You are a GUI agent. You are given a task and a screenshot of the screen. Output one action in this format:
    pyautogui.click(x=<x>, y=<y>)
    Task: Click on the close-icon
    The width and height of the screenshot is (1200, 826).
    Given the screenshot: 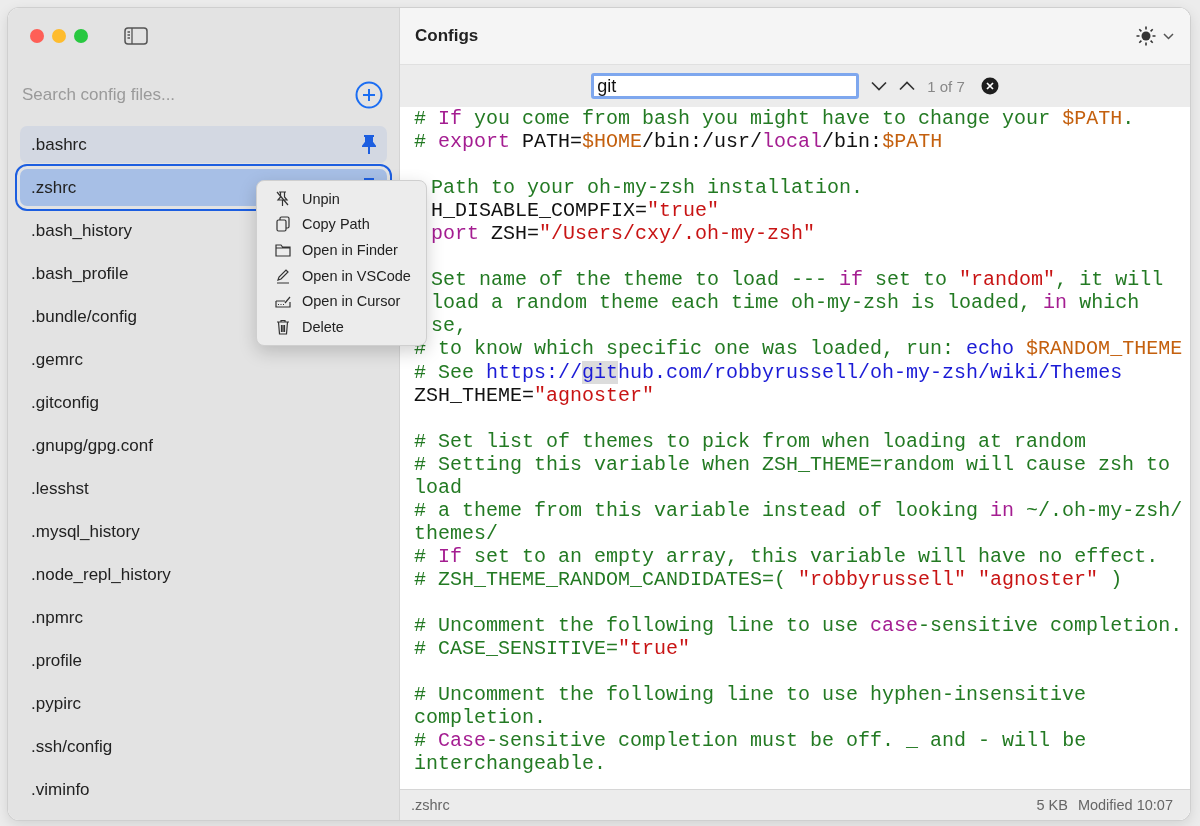 What is the action you would take?
    pyautogui.click(x=989, y=86)
    